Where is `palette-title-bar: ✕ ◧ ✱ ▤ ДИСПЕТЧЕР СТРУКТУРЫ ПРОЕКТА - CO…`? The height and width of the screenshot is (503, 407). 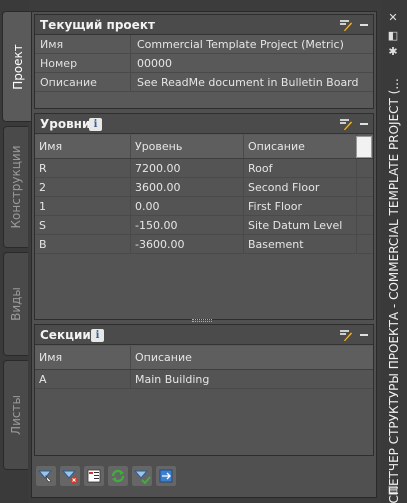
palette-title-bar: ✕ ◧ ✱ ▤ ДИСПЕТЧЕР СТРУКТУРЫ ПРОЕКТА - CO… is located at coordinates (394, 251).